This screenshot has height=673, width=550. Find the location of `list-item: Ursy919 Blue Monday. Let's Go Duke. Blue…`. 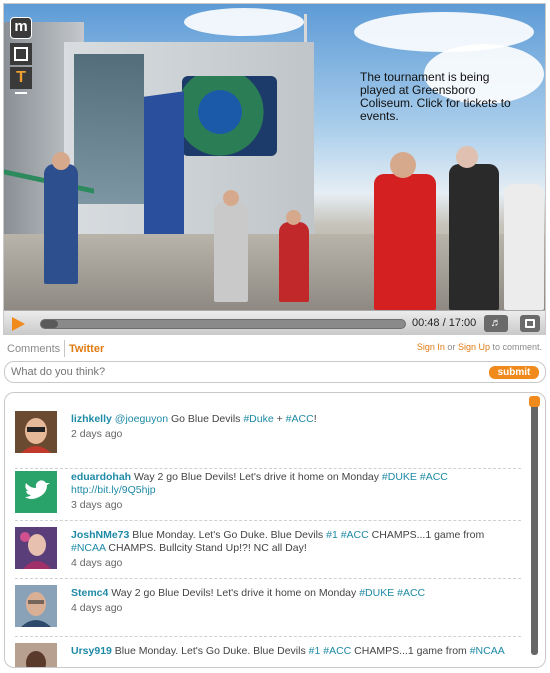

list-item: Ursy919 Blue Monday. Let's Go Duke. Blue… is located at coordinates (268, 655).